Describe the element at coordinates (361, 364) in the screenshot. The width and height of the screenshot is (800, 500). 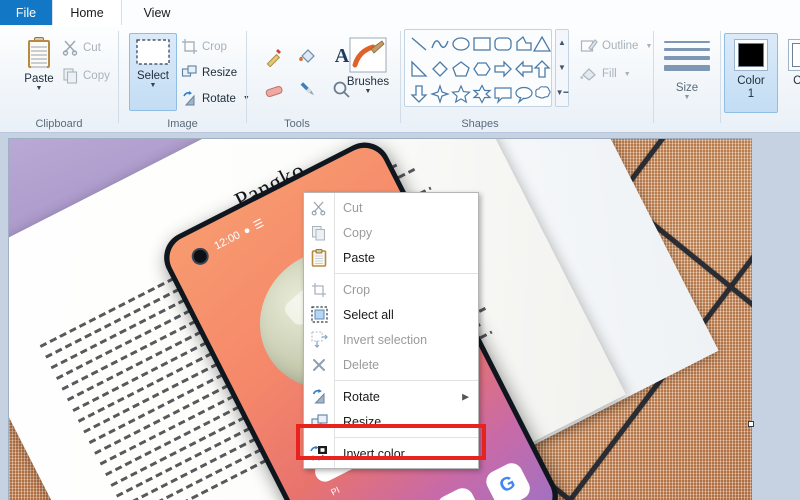
I see `context-menu-label: Delete` at that location.